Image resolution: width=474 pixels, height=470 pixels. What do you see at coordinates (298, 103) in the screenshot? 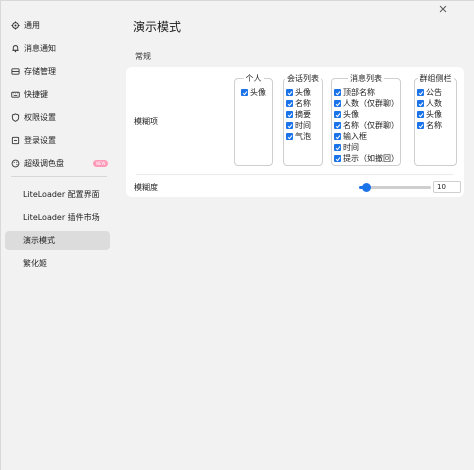
I see `checkbox-session-name: 名称` at bounding box center [298, 103].